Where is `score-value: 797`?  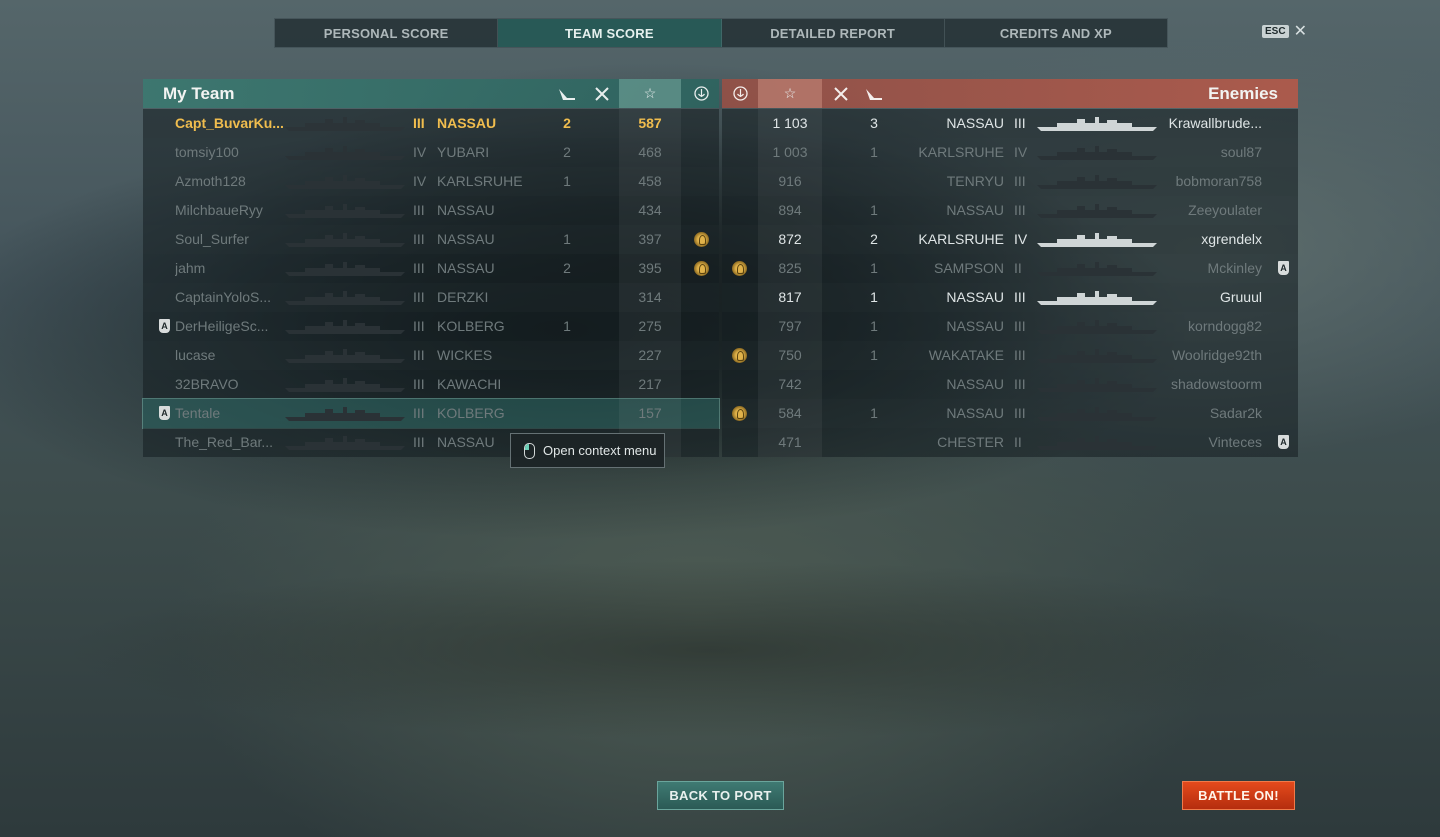 score-value: 797 is located at coordinates (790, 326).